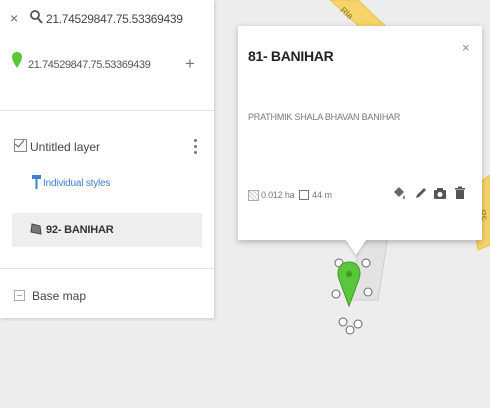 Image resolution: width=490 pixels, height=408 pixels. I want to click on close-search-button: ×, so click(14, 18).